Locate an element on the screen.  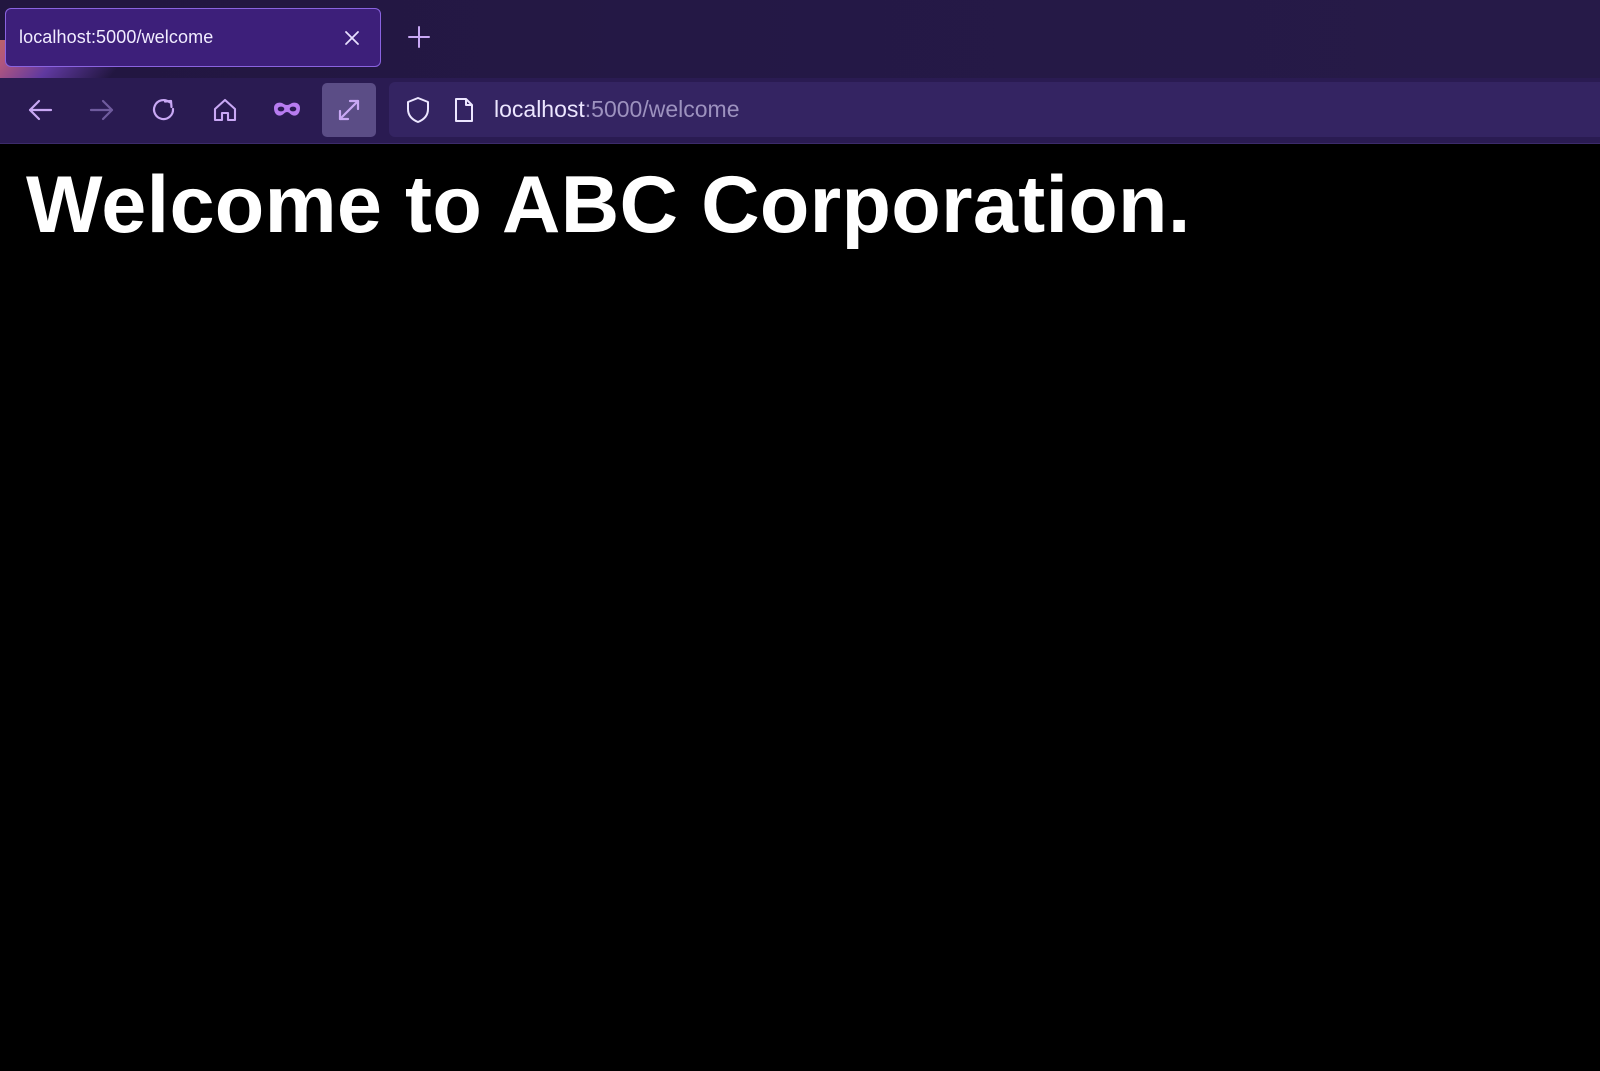
reload-button is located at coordinates (164, 110).